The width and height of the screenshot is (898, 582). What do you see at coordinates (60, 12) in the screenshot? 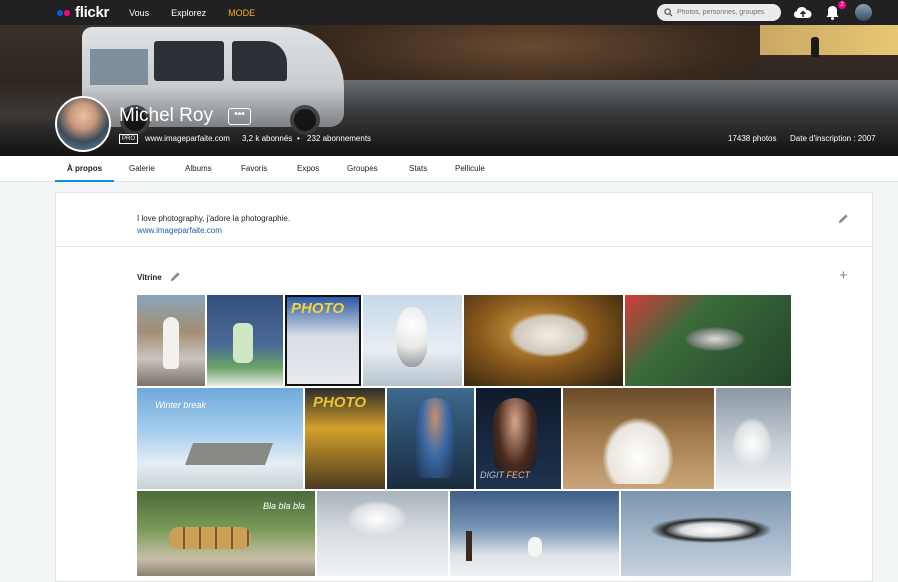
I see `logo-dot-blue` at bounding box center [60, 12].